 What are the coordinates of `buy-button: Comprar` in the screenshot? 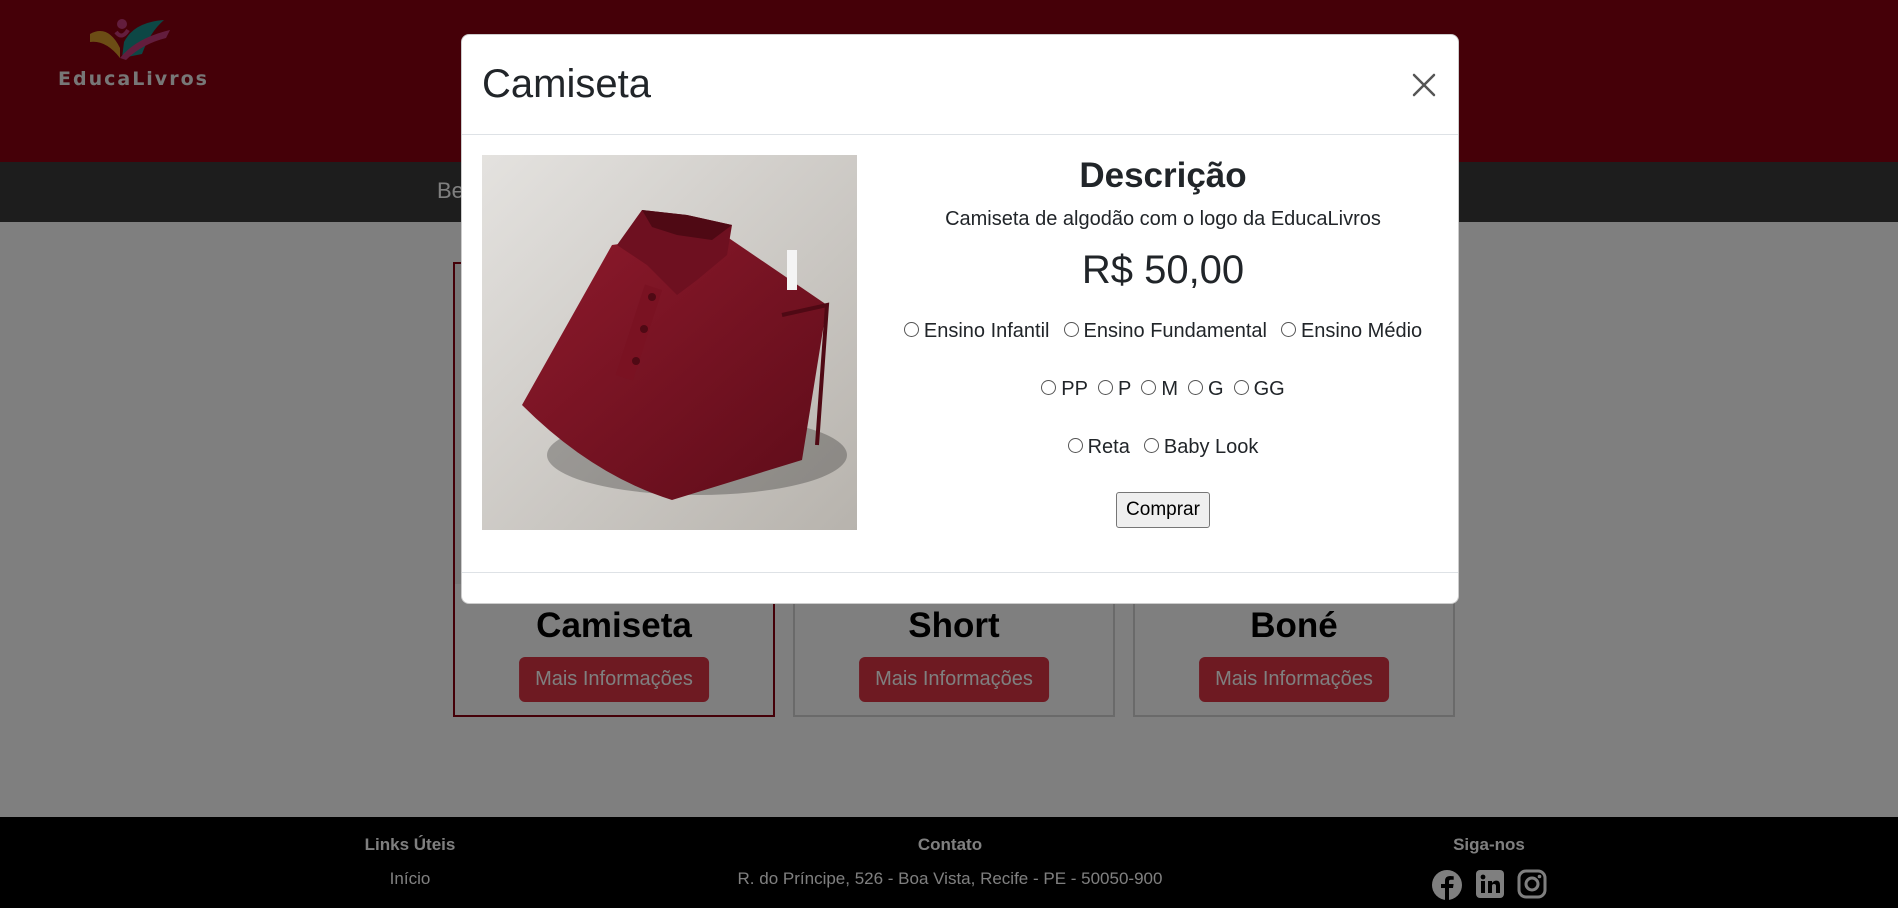 It's located at (1163, 510).